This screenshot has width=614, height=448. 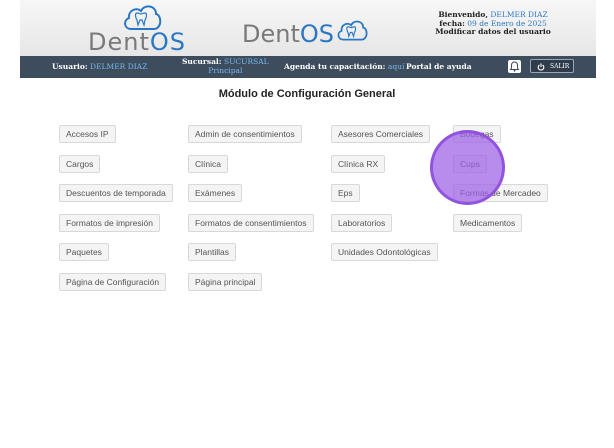 What do you see at coordinates (225, 66) in the screenshot?
I see `navbar-sucursal: Sucursal: SUCURSAL Principal` at bounding box center [225, 66].